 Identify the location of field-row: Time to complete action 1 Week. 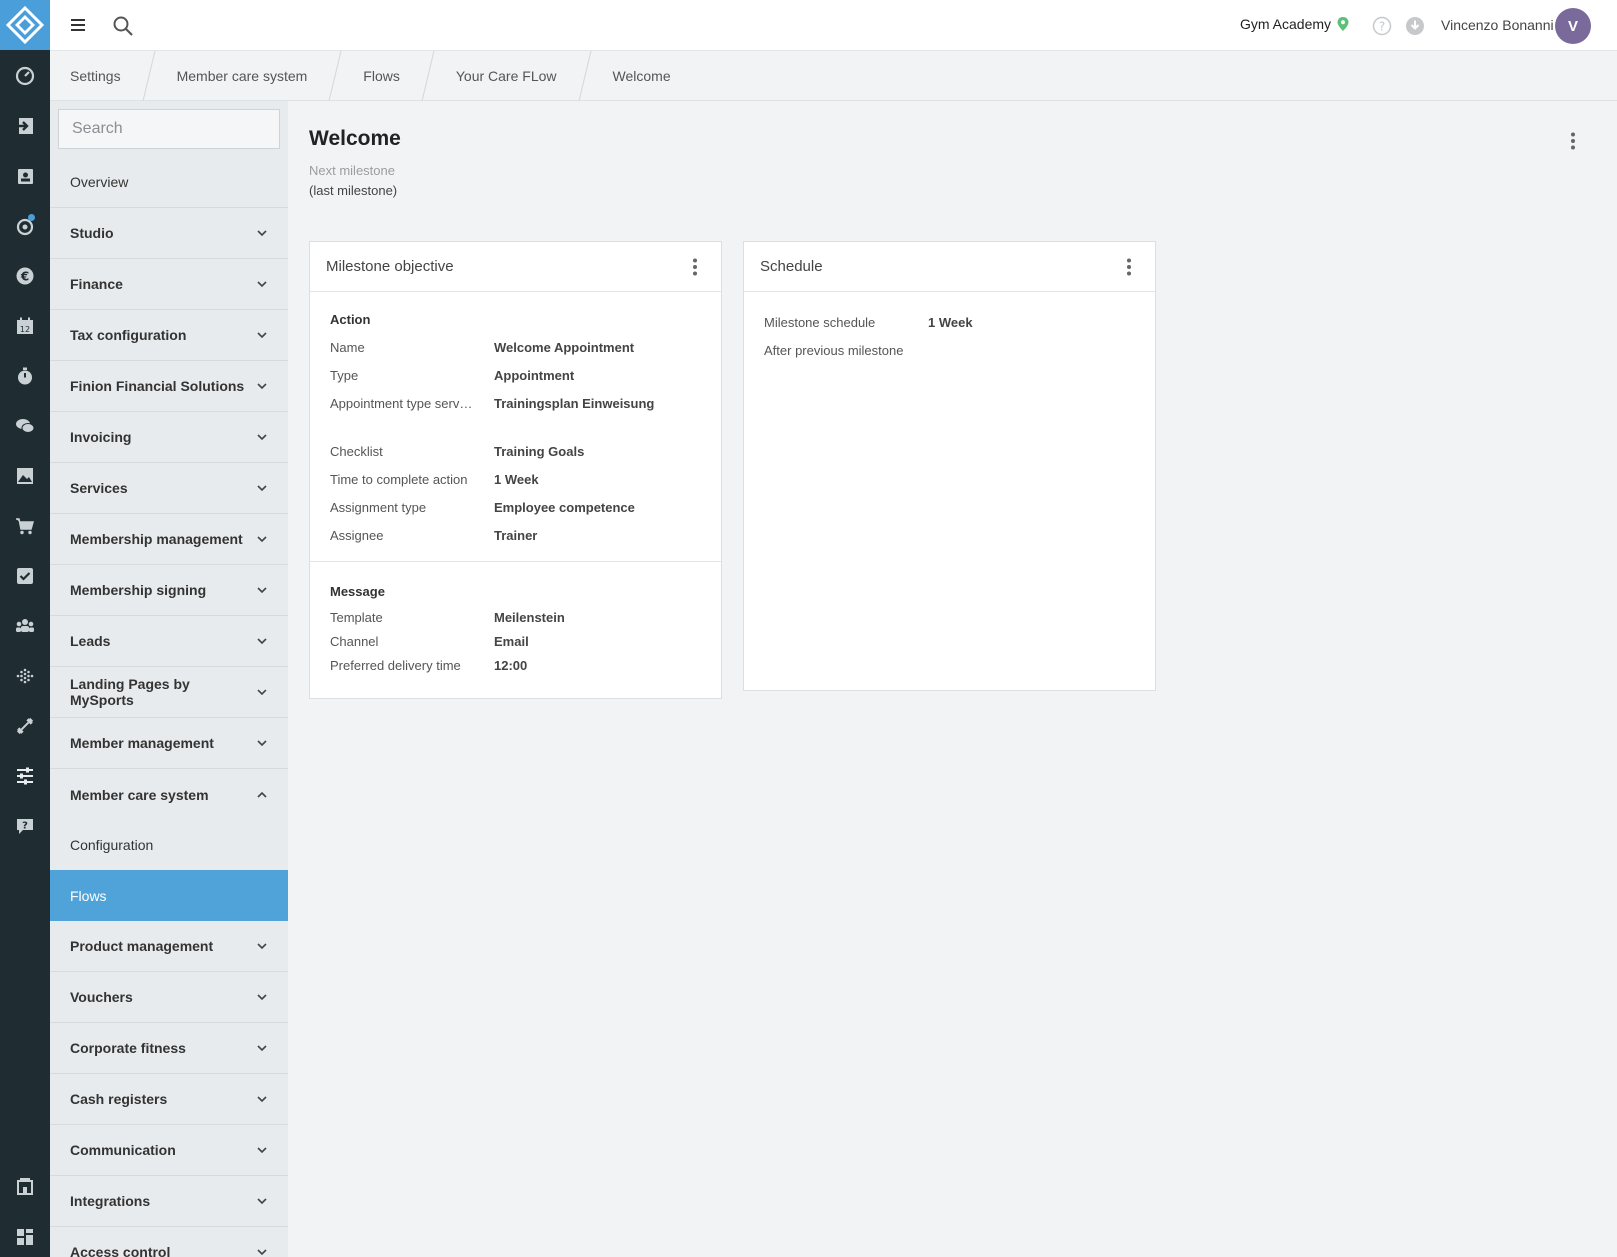
(515, 479).